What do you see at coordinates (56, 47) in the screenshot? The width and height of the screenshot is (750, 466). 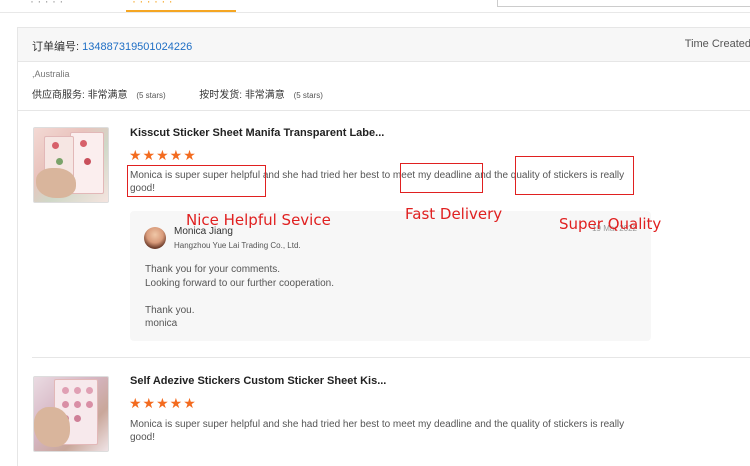 I see `order-number-label: 订单编号:` at bounding box center [56, 47].